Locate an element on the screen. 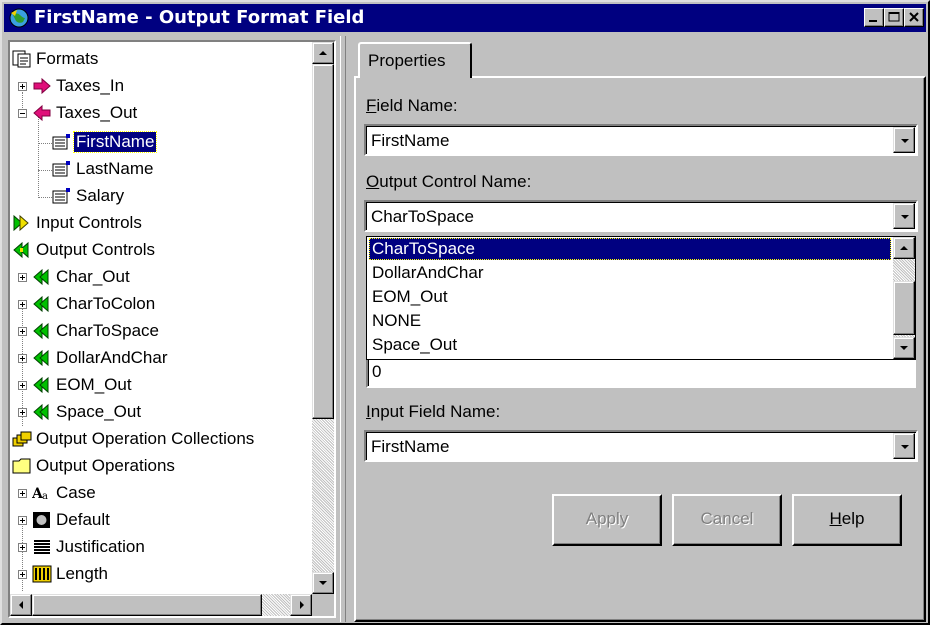 This screenshot has height=625, width=930. tree-item-chartocolon: CharToColon is located at coordinates (160, 304).